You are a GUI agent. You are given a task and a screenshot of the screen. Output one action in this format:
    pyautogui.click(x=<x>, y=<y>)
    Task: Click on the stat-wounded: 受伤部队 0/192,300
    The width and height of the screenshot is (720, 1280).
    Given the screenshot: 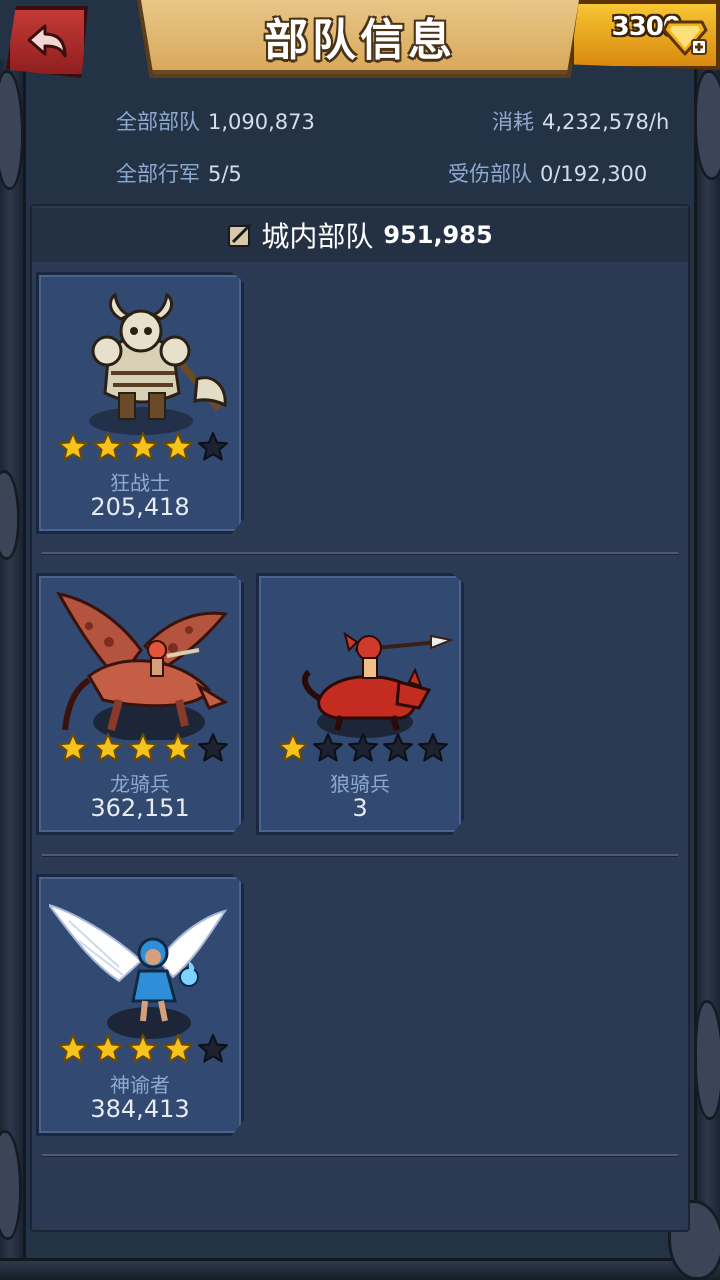 What is the action you would take?
    pyautogui.click(x=547, y=173)
    